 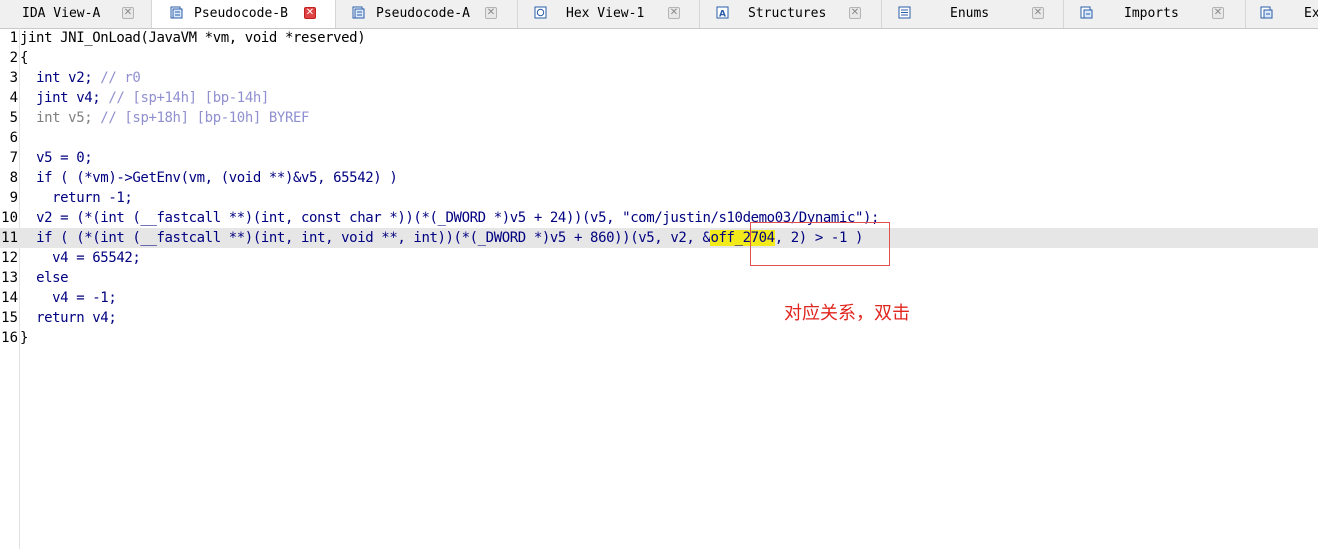 I want to click on code-line-12: 12 v4 = 65542;, so click(x=659, y=258).